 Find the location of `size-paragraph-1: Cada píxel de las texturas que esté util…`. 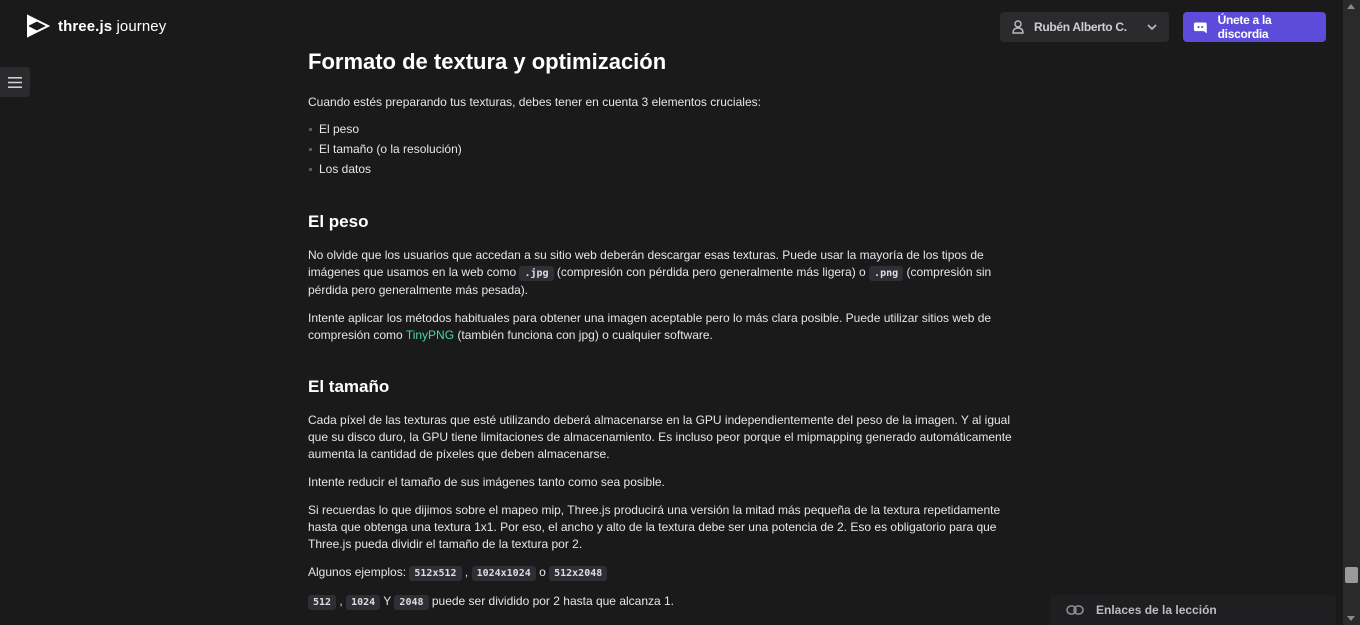

size-paragraph-1: Cada píxel de las texturas que esté util… is located at coordinates (660, 437).